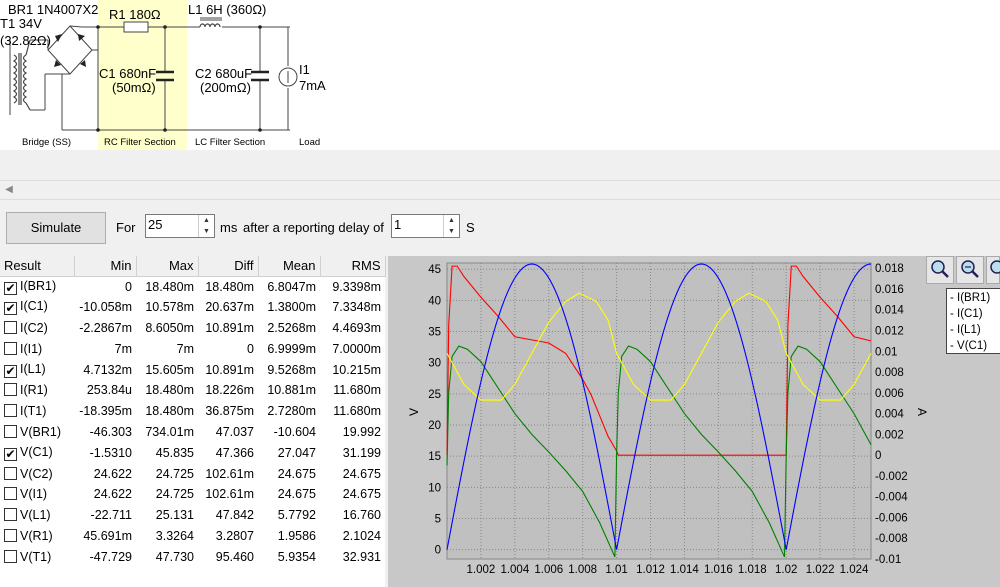  Describe the element at coordinates (25, 40) in the screenshot. I see `transformer-resistance: (32.82Ω)` at that location.